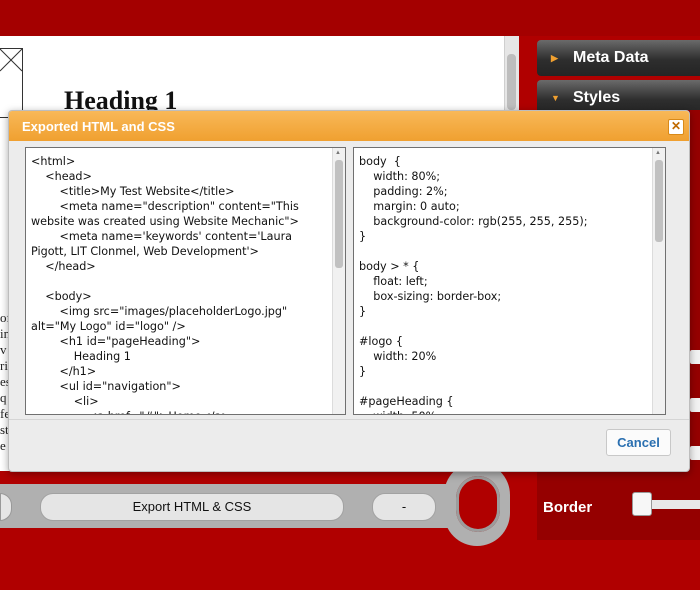  What do you see at coordinates (349, 126) in the screenshot?
I see `dialog-titlebar: Exported HTML and CSS ✕` at bounding box center [349, 126].